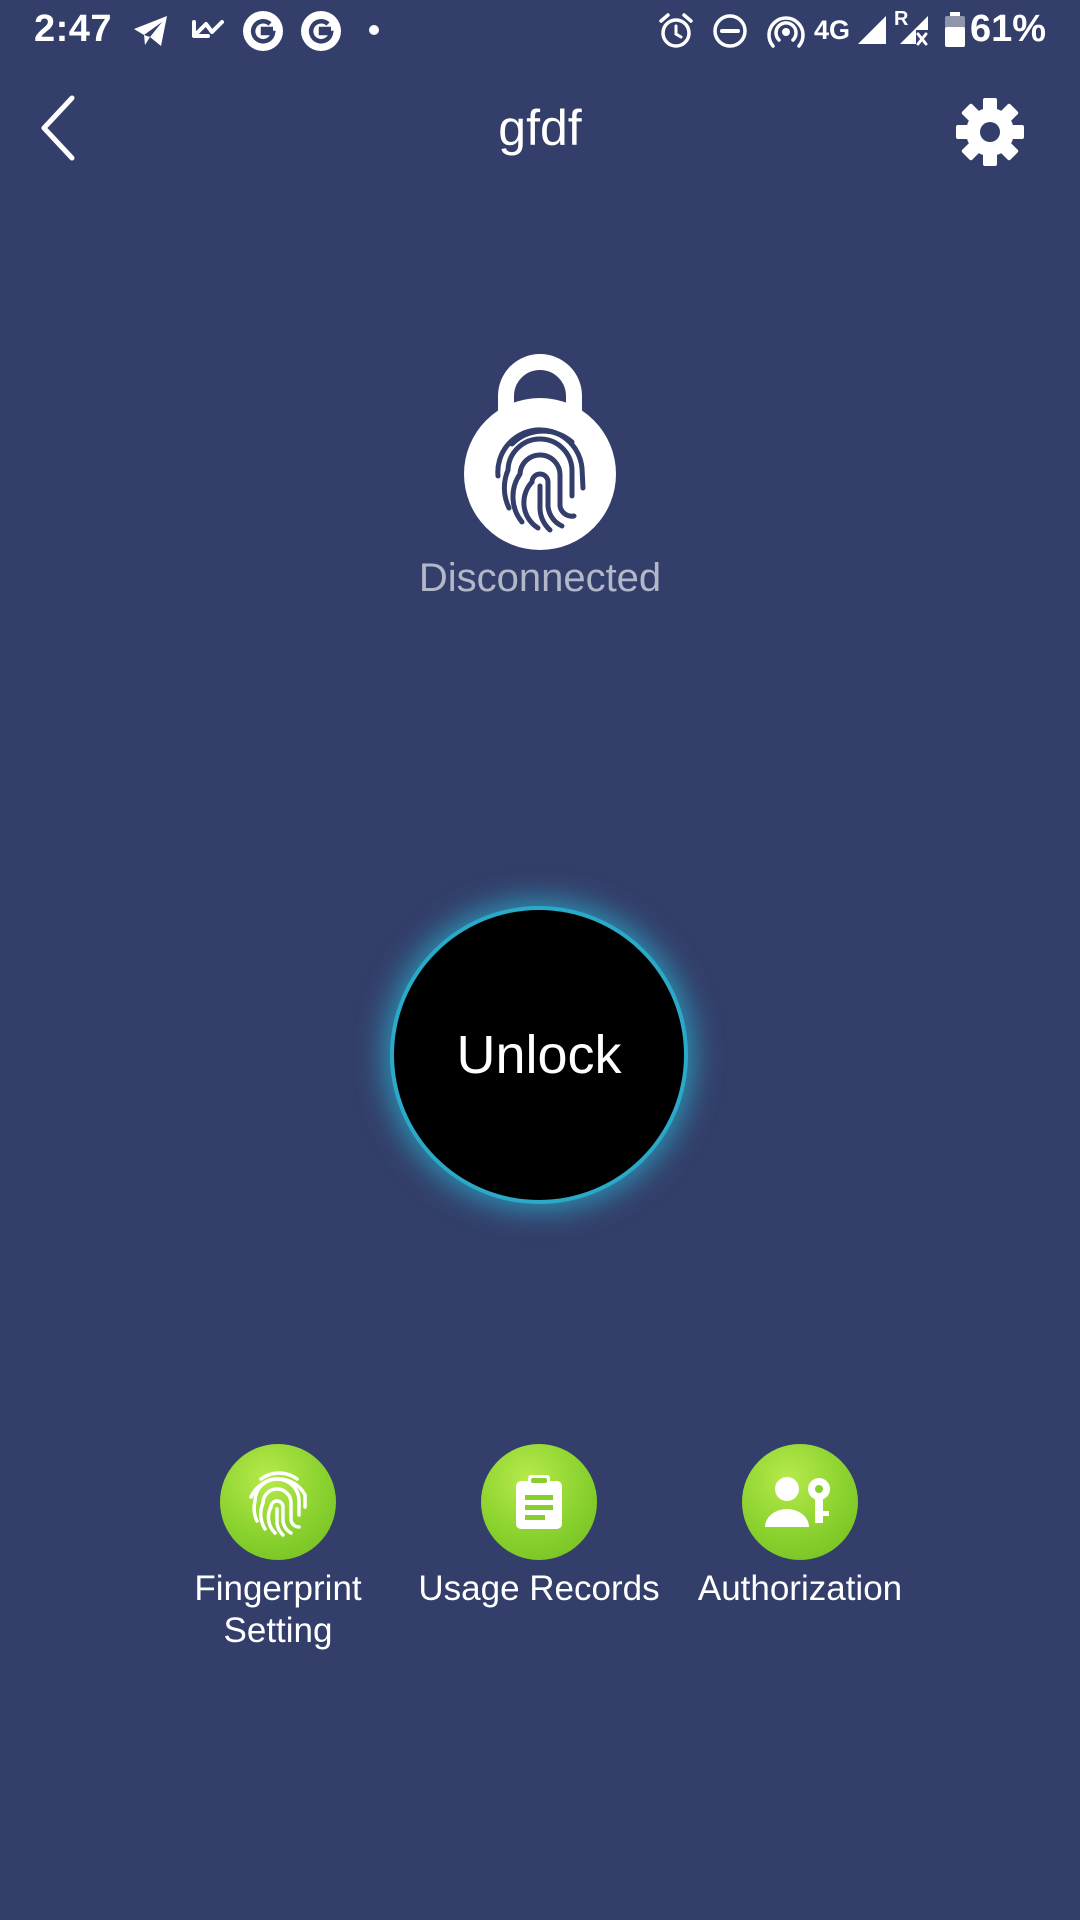  I want to click on unlock-button: Unlock, so click(539, 1055).